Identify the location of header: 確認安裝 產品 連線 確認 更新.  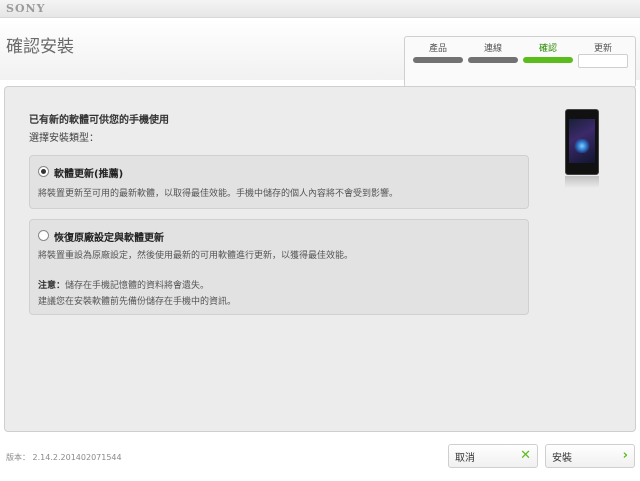
(320, 53).